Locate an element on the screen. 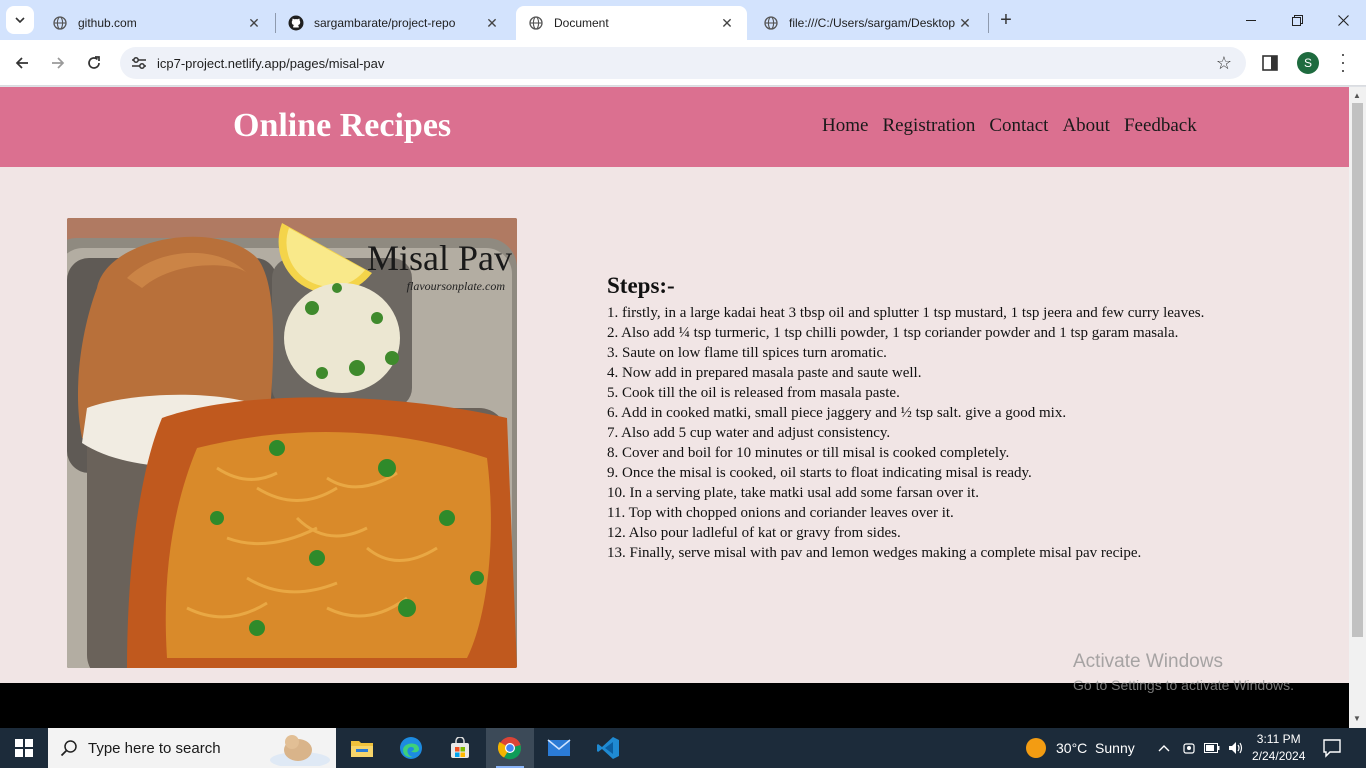  tab-project-repo: sargambarate/project-repo ✕ is located at coordinates (394, 23).